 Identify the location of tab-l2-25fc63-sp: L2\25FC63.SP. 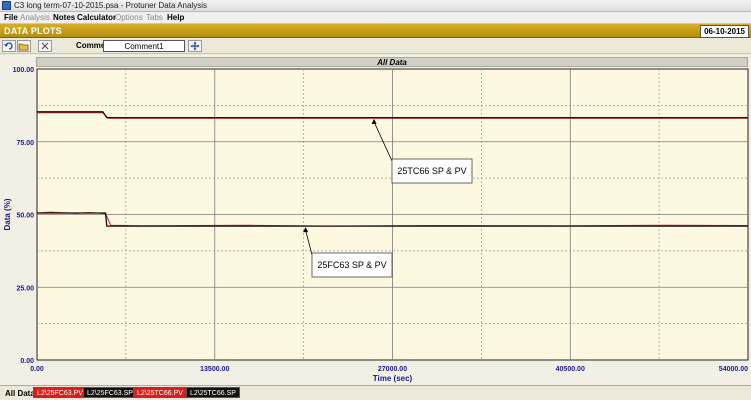
(110, 392).